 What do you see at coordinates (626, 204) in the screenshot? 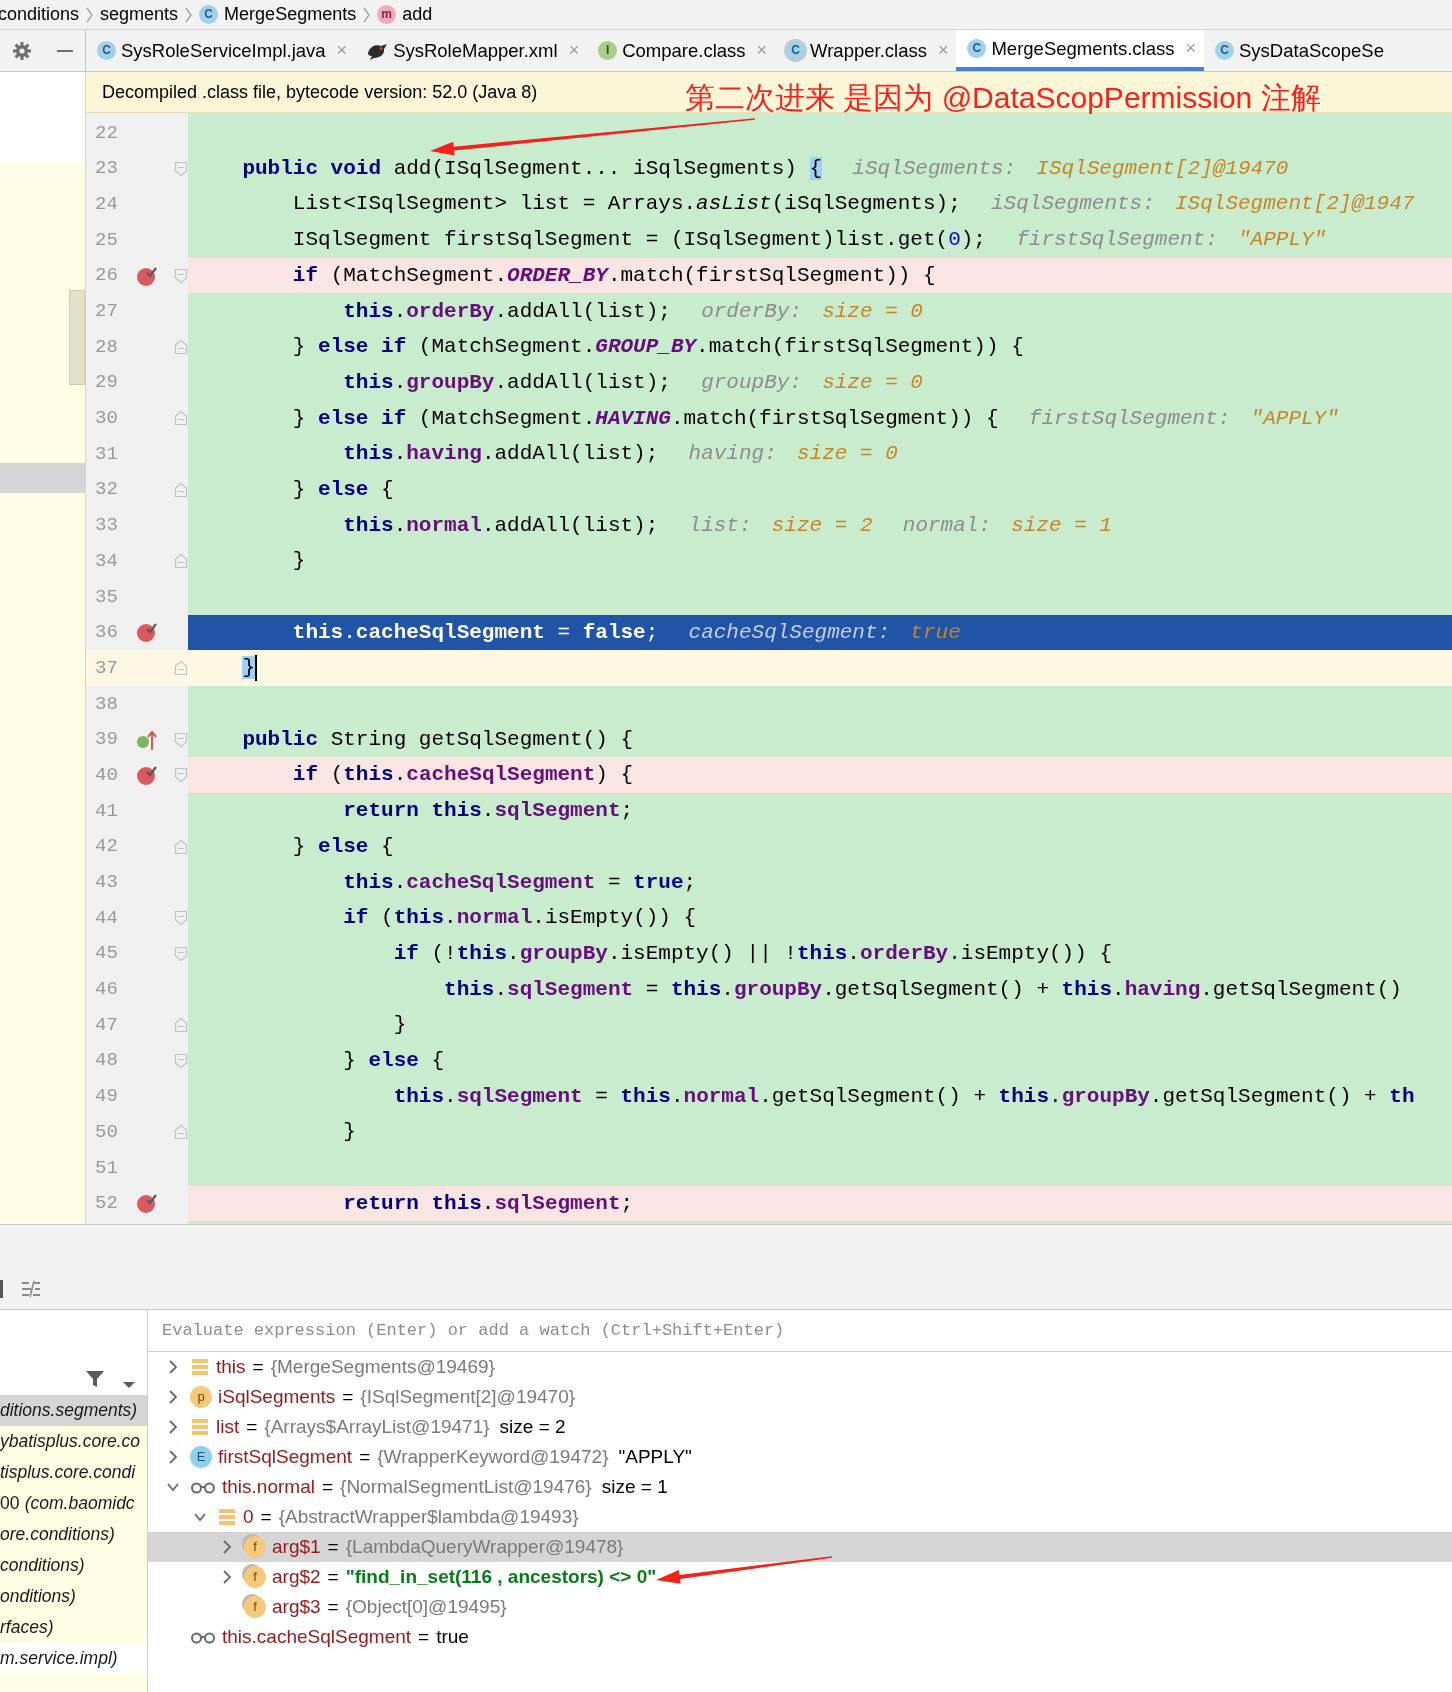
I see `code-line: List<ISqlSegment> list = Arrays.asList(iSqlSegments);` at bounding box center [626, 204].